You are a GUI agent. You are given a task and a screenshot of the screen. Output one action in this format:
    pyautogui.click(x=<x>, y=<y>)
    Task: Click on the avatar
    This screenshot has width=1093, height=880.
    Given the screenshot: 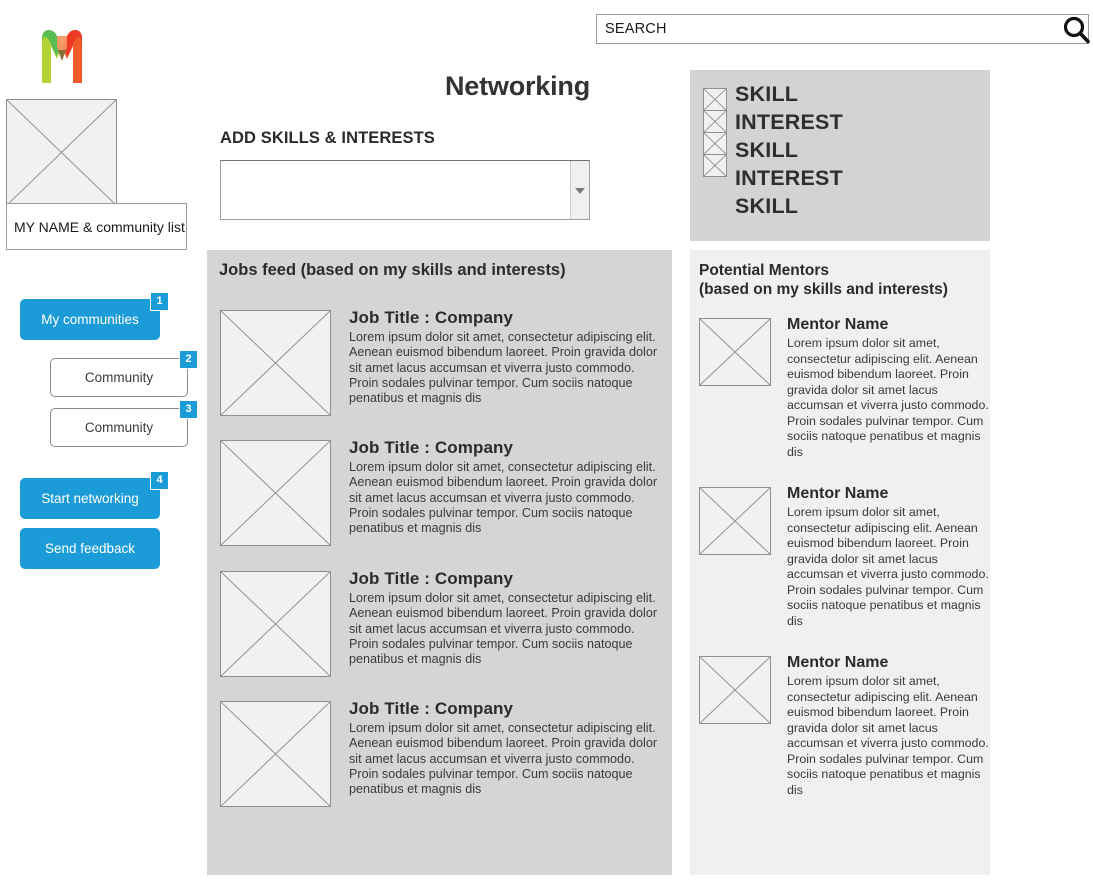 What is the action you would take?
    pyautogui.click(x=61, y=152)
    